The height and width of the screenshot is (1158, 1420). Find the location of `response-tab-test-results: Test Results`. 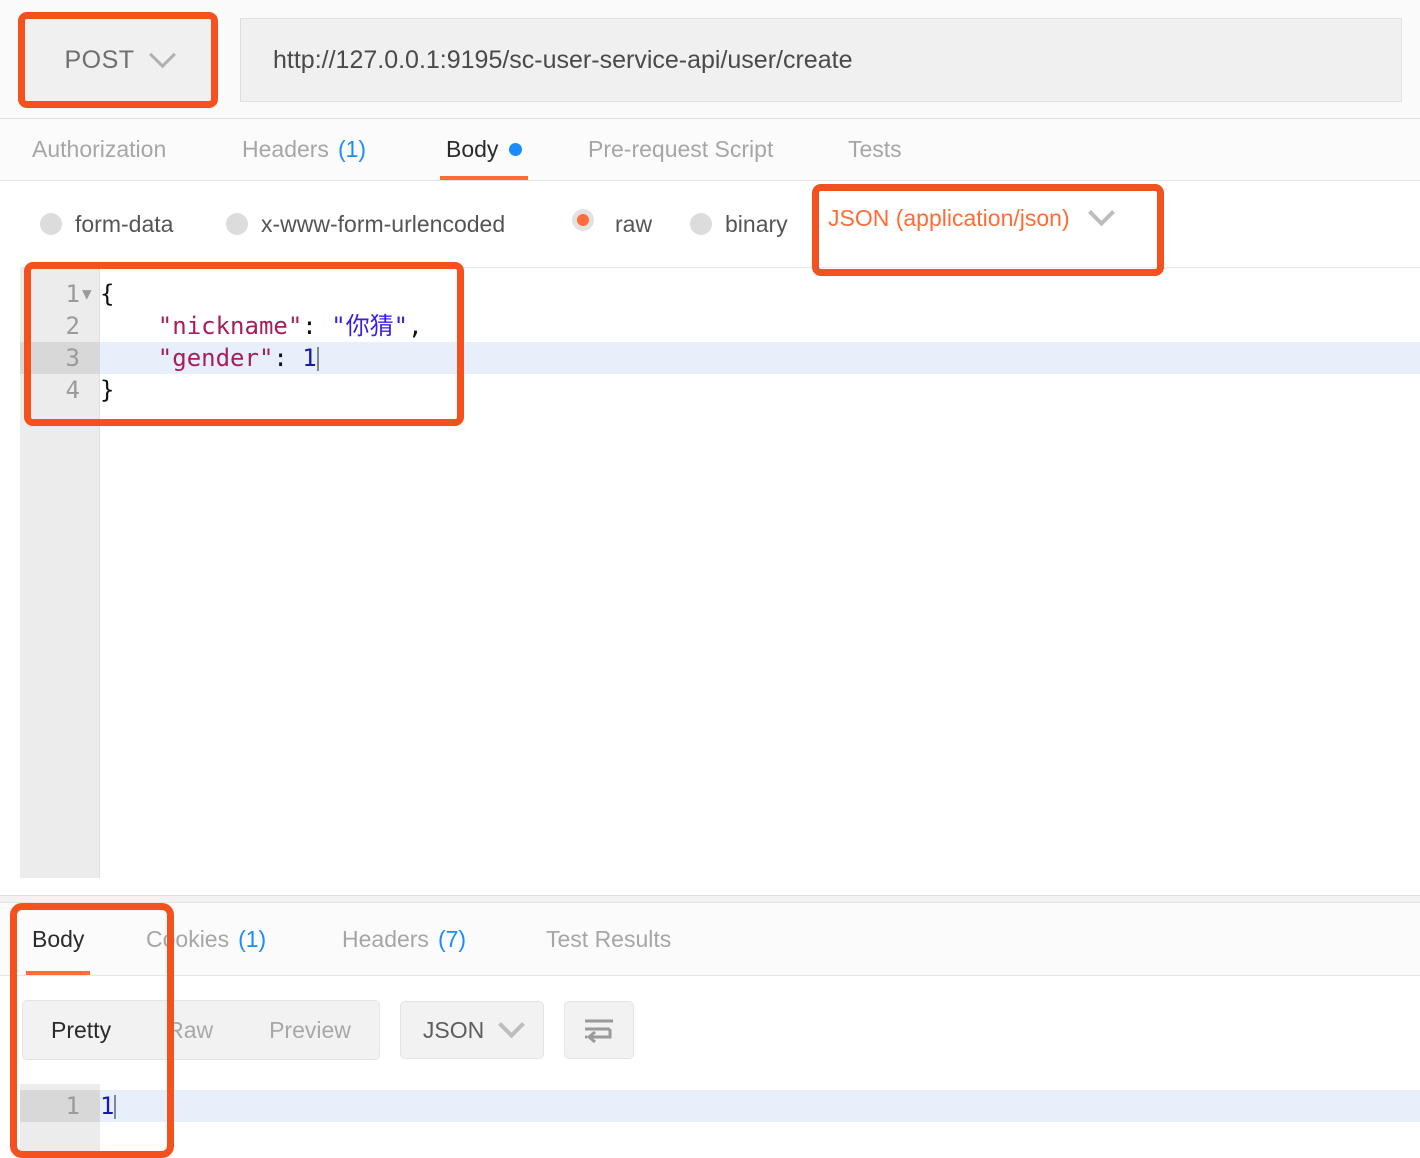

response-tab-test-results: Test Results is located at coordinates (608, 939).